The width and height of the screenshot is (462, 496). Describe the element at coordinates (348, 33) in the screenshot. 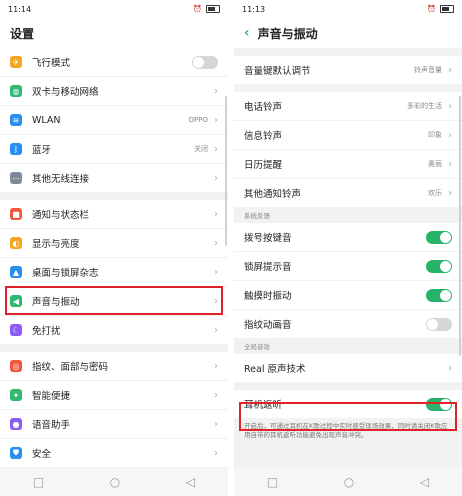

I see `title-bar: ‹ 声音与振动` at that location.